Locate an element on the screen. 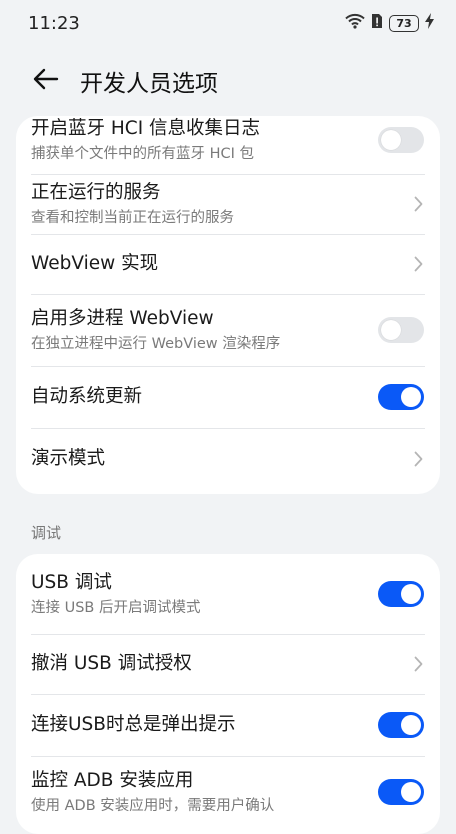  setting-bluetooth-hci-log: 开启蓝牙 HCI 信息收集日志 捕获单个文件中的所有蓝牙 HCI 包 is located at coordinates (228, 144).